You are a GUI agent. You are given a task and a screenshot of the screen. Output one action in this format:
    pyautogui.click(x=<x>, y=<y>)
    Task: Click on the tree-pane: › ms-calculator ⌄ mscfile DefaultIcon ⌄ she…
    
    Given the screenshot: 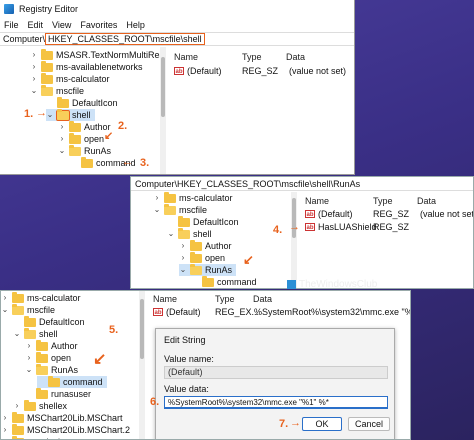 What is the action you would take?
    pyautogui.click(x=70, y=365)
    